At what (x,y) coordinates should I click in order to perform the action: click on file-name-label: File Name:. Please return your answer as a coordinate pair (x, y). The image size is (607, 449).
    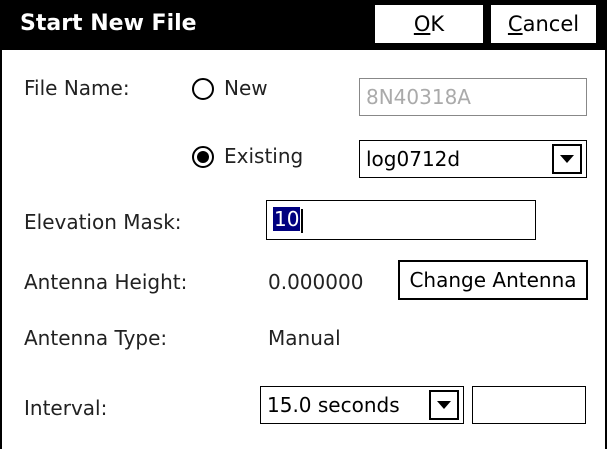
    Looking at the image, I should click on (77, 88).